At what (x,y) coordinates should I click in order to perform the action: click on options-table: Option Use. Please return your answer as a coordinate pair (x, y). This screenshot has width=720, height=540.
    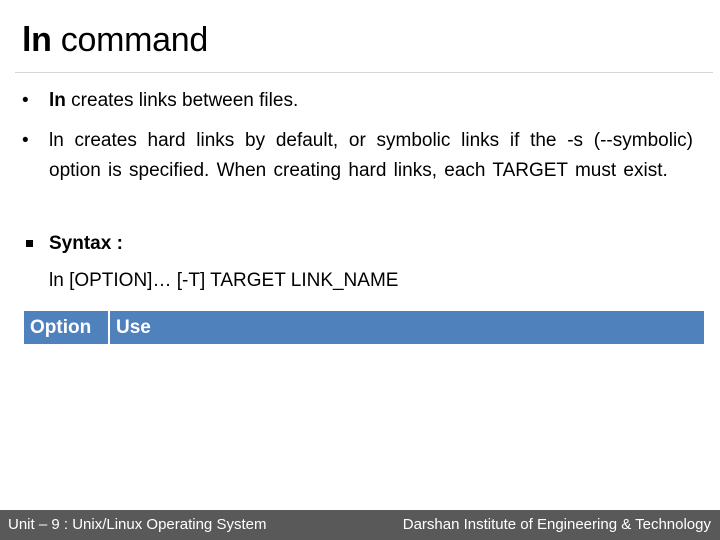
    Looking at the image, I should click on (364, 327).